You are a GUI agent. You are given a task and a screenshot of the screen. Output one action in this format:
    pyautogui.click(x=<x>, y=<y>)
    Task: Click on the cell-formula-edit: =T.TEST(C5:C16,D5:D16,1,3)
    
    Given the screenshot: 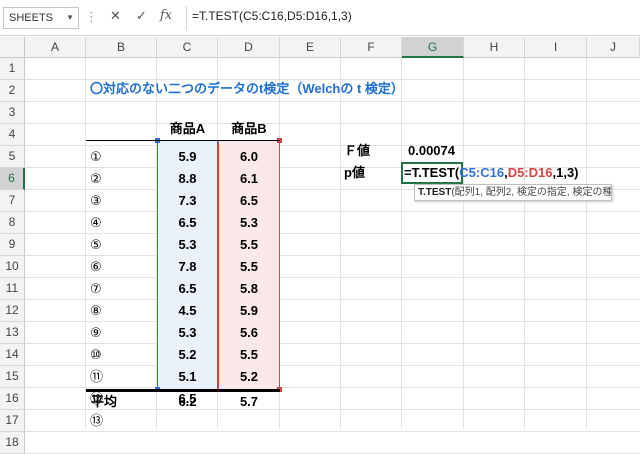 What is the action you would take?
    pyautogui.click(x=491, y=173)
    